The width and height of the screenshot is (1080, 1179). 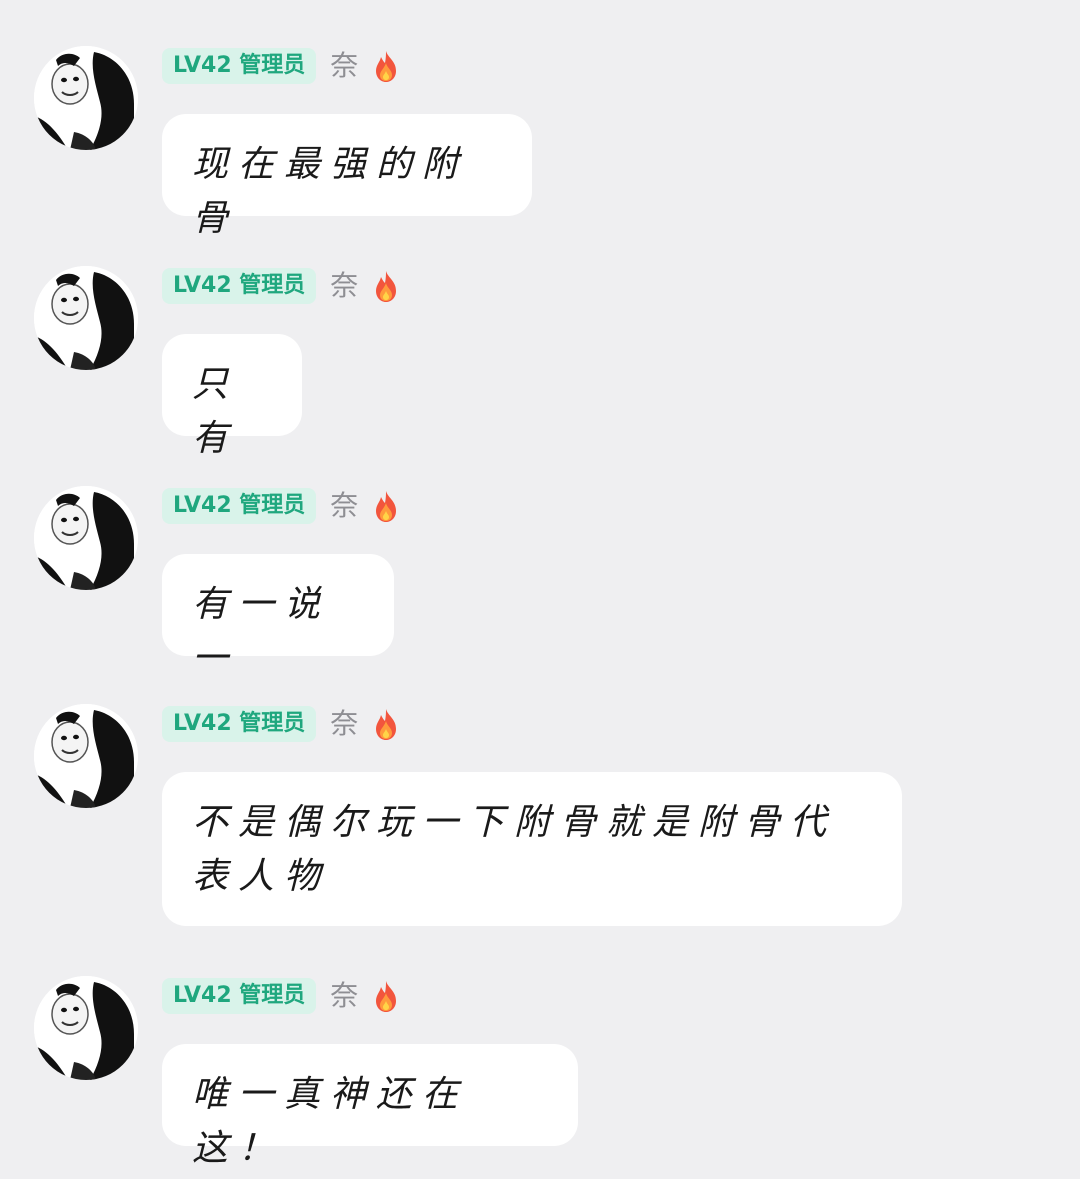 What do you see at coordinates (232, 396) in the screenshot?
I see `message-bubble: 只有` at bounding box center [232, 396].